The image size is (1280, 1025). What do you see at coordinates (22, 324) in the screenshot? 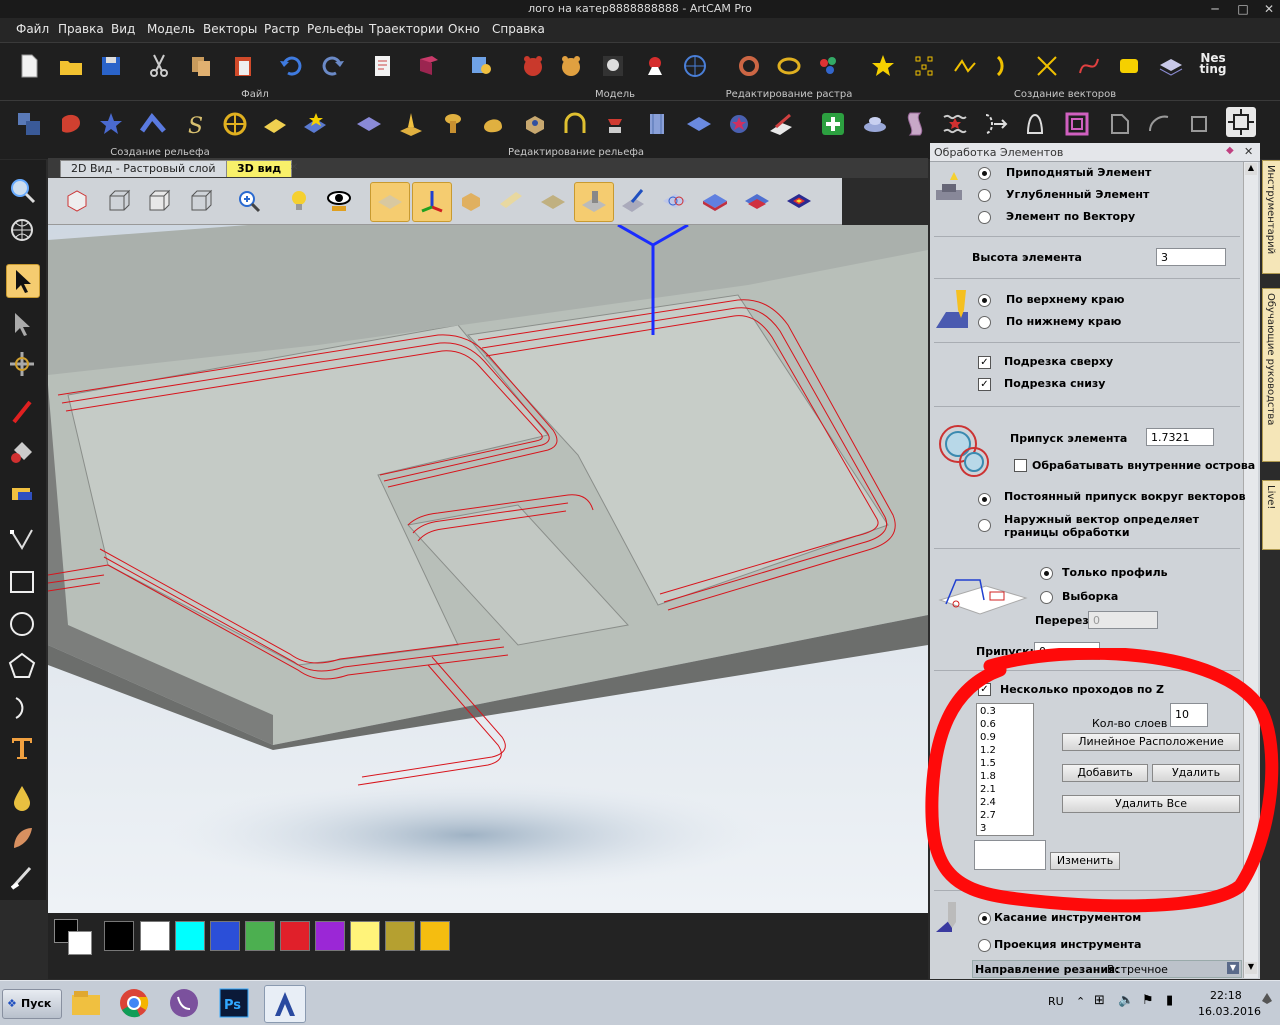
I see `node-edit-arrow-icon` at bounding box center [22, 324].